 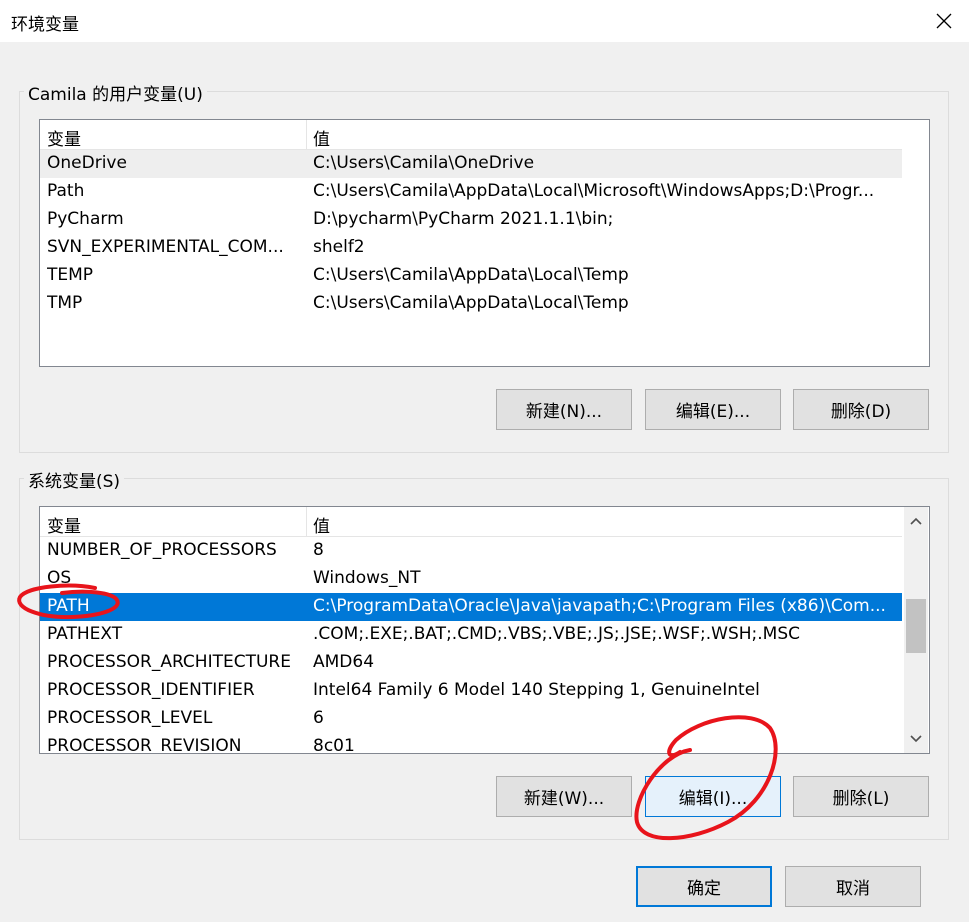 I want to click on table-row: PyCharm D:\pycharm\PyCharm 2021.1.1\bin;, so click(x=471, y=220).